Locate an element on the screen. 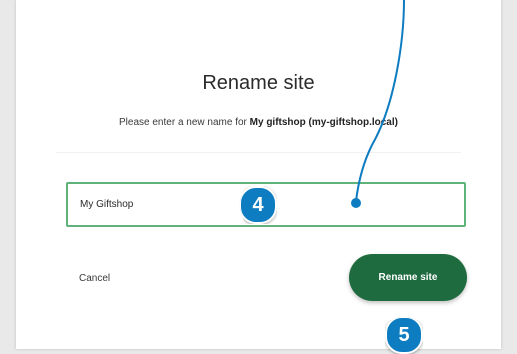  callout-step-5: 5 is located at coordinates (404, 335).